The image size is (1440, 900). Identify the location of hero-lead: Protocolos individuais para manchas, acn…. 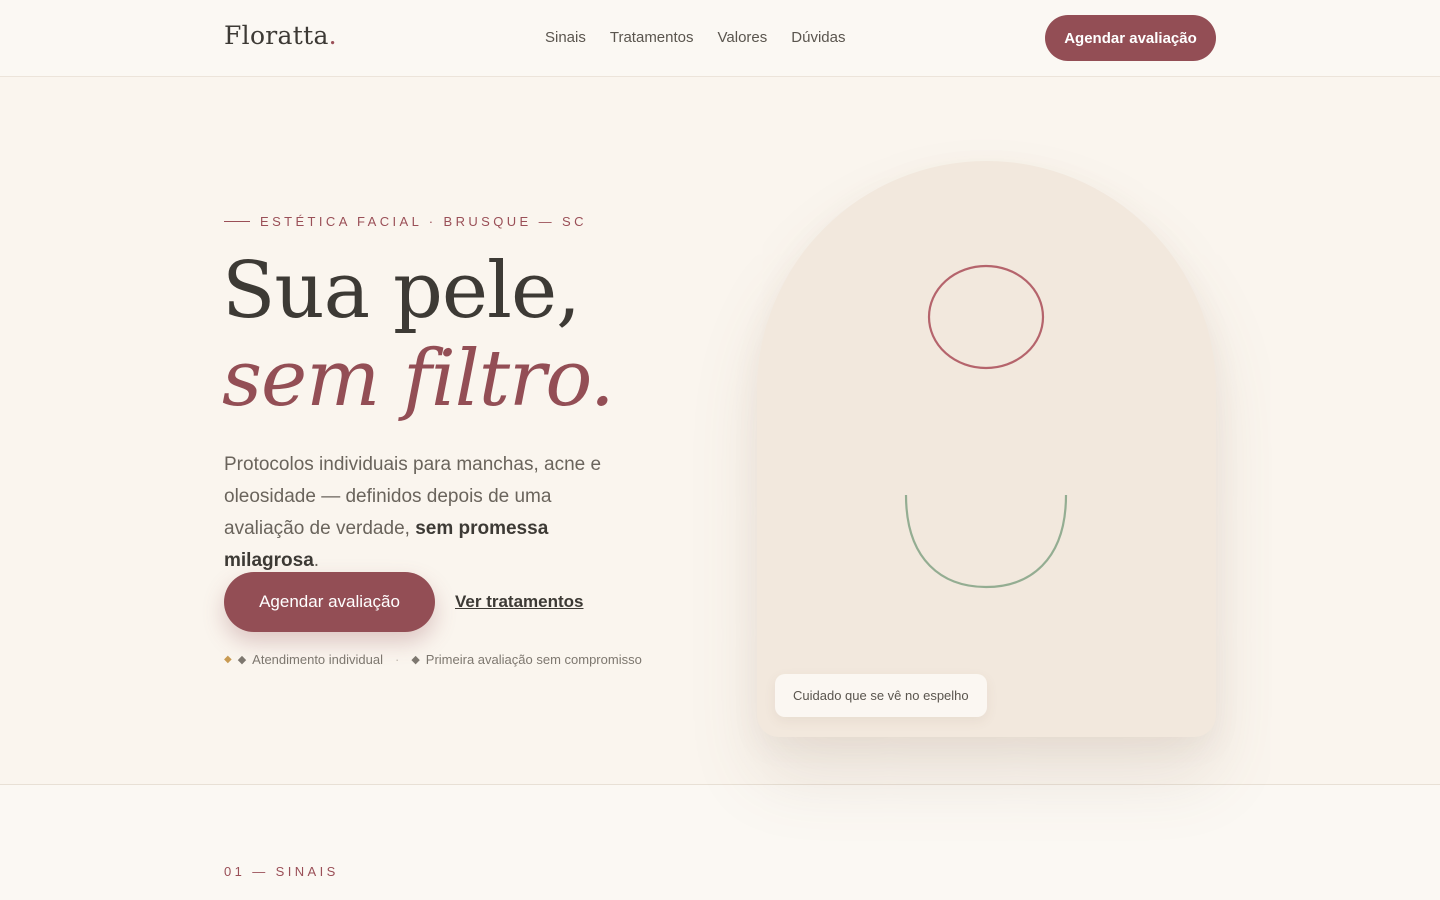
(429, 513).